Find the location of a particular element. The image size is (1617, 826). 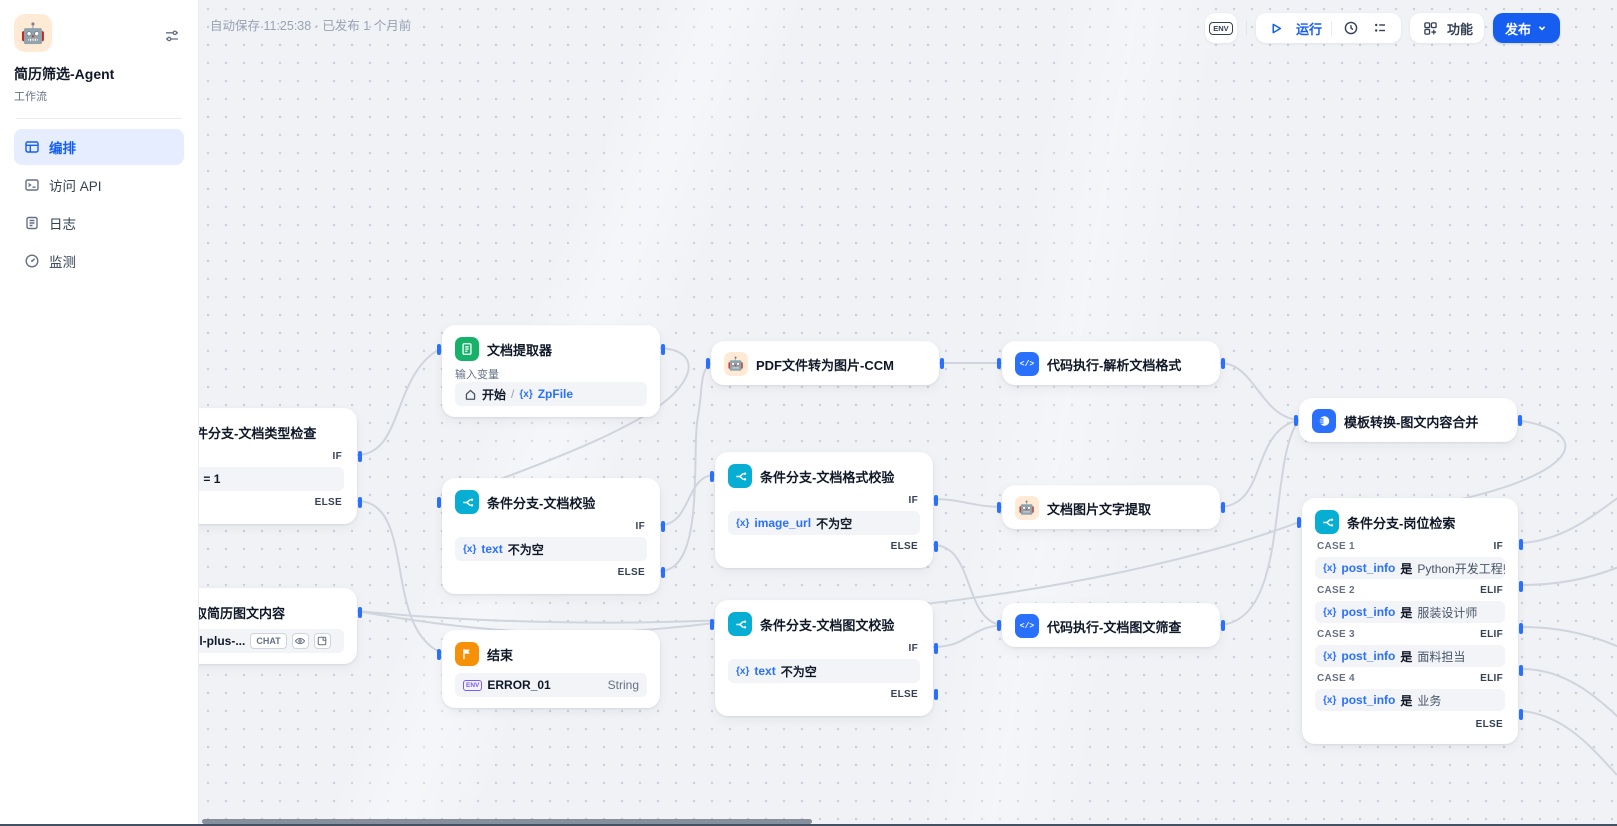

log-icon is located at coordinates (32, 223).